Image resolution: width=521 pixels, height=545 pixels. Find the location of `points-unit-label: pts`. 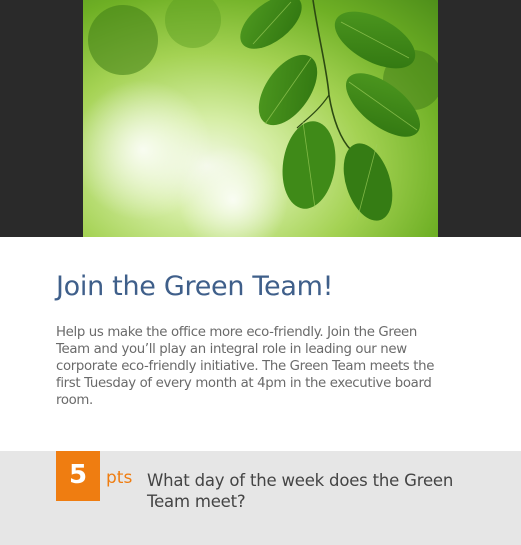

points-unit-label: pts is located at coordinates (119, 478).